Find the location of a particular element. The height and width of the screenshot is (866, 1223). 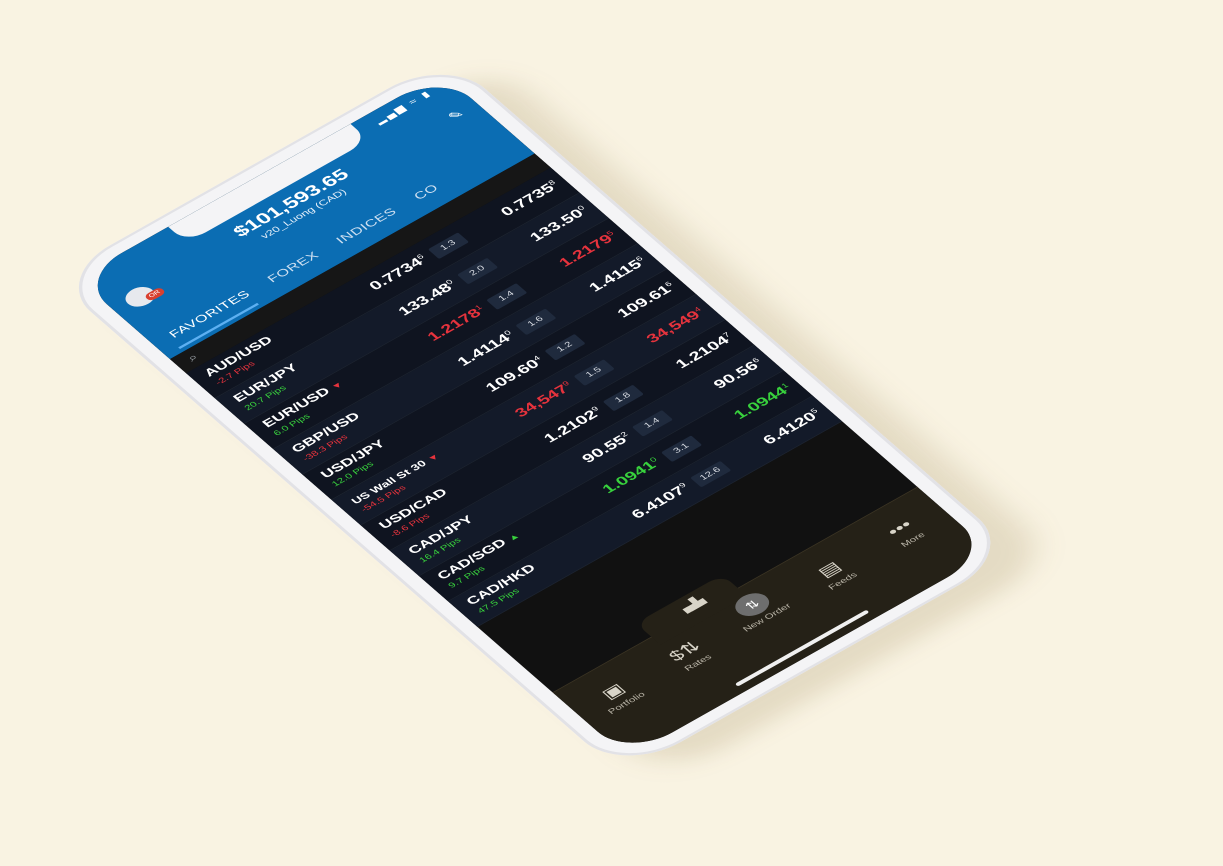

spread-badge: 1.5 is located at coordinates (594, 372).